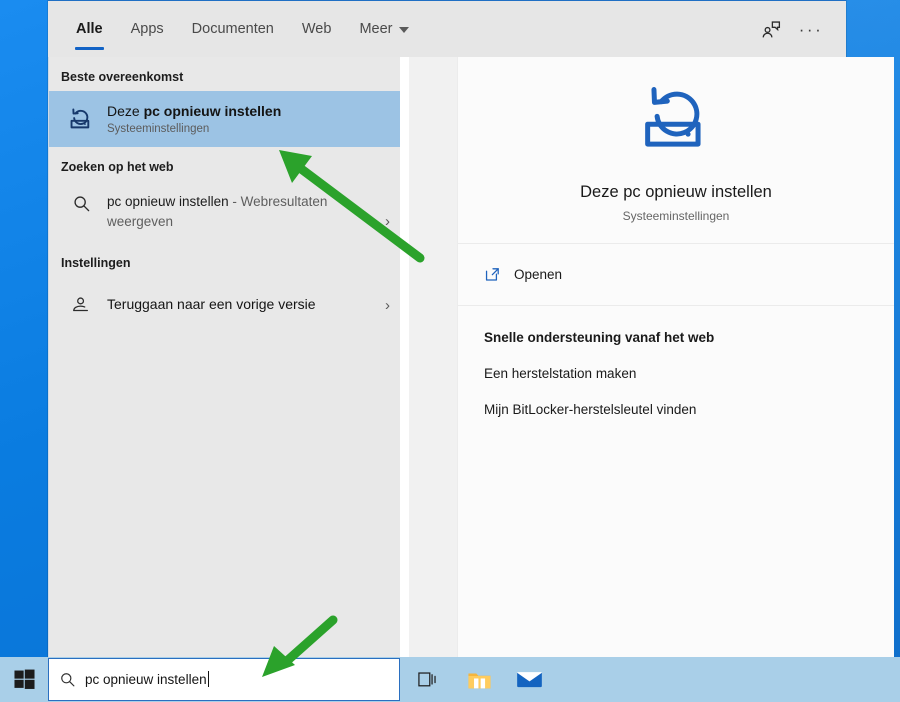 The image size is (900, 702). I want to click on ellipsis-glyph: ···, so click(811, 29).